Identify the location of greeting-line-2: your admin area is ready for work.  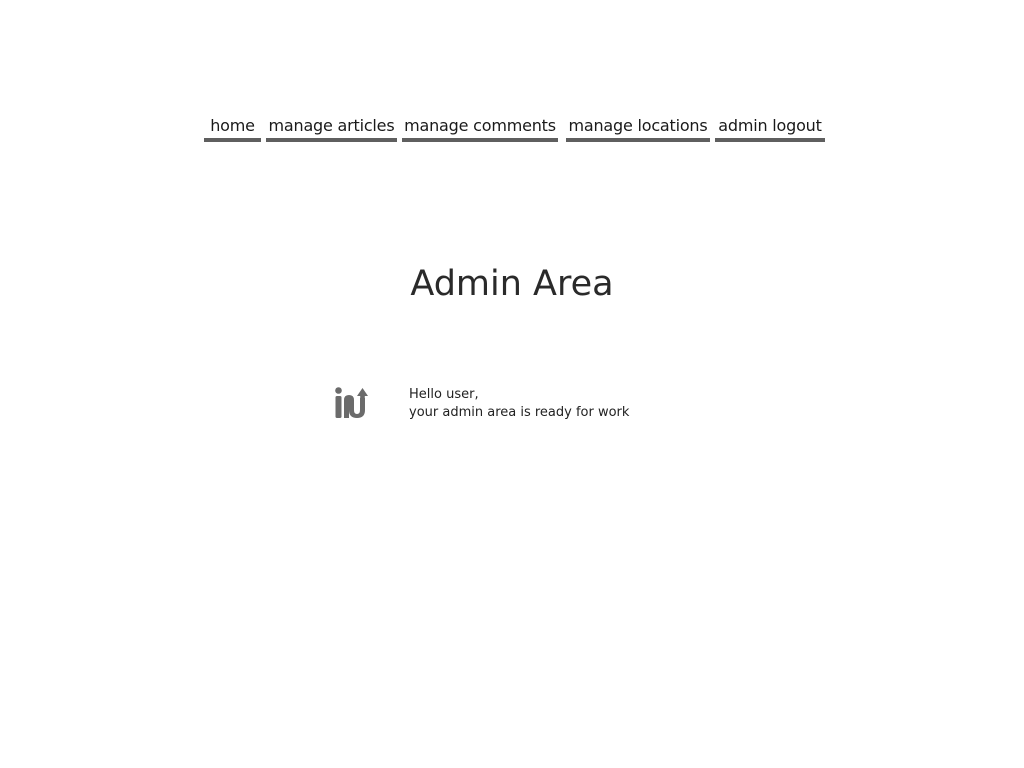
(519, 412).